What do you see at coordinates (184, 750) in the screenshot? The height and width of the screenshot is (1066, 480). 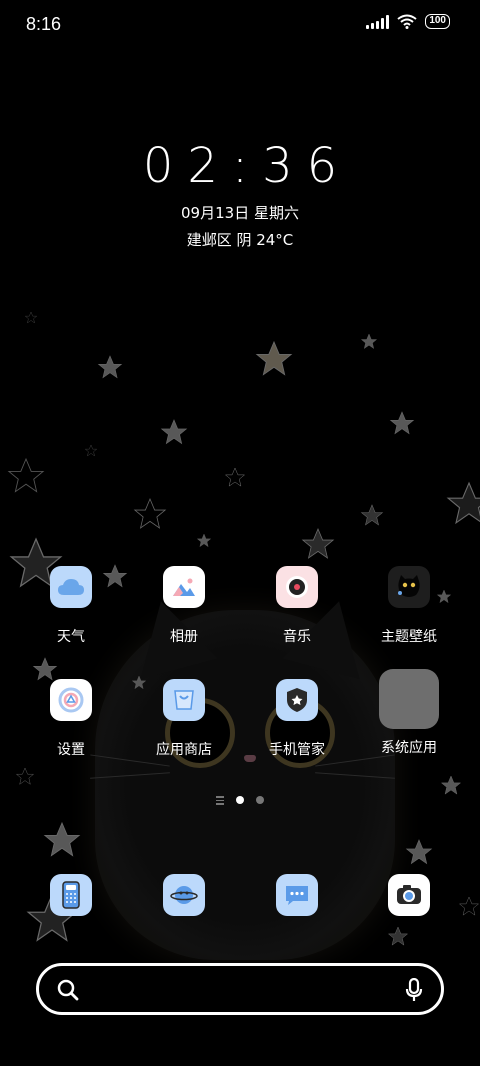 I see `app-label: 应用商店` at bounding box center [184, 750].